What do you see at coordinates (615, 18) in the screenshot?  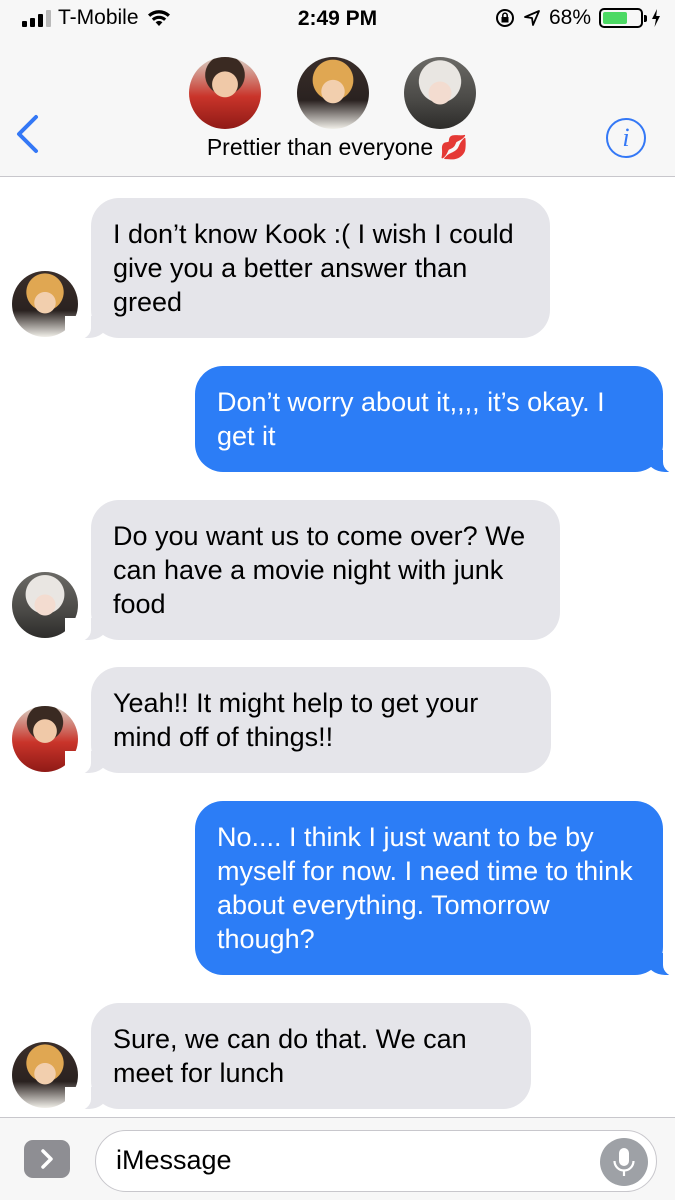 I see `battery-fill` at bounding box center [615, 18].